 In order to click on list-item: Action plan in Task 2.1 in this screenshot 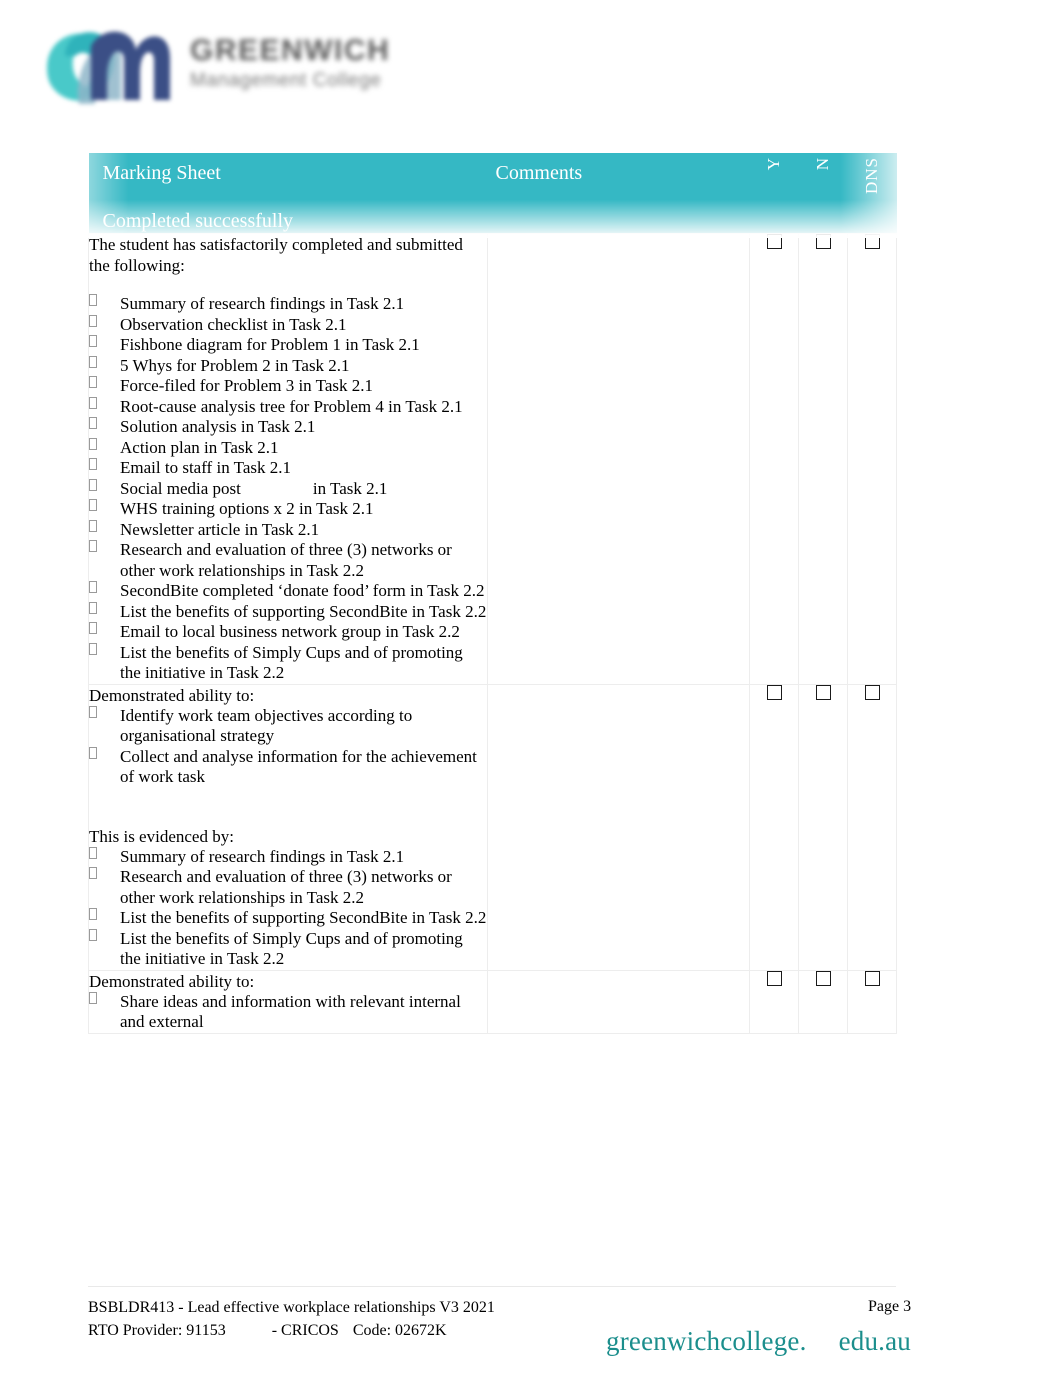, I will do `click(288, 448)`.